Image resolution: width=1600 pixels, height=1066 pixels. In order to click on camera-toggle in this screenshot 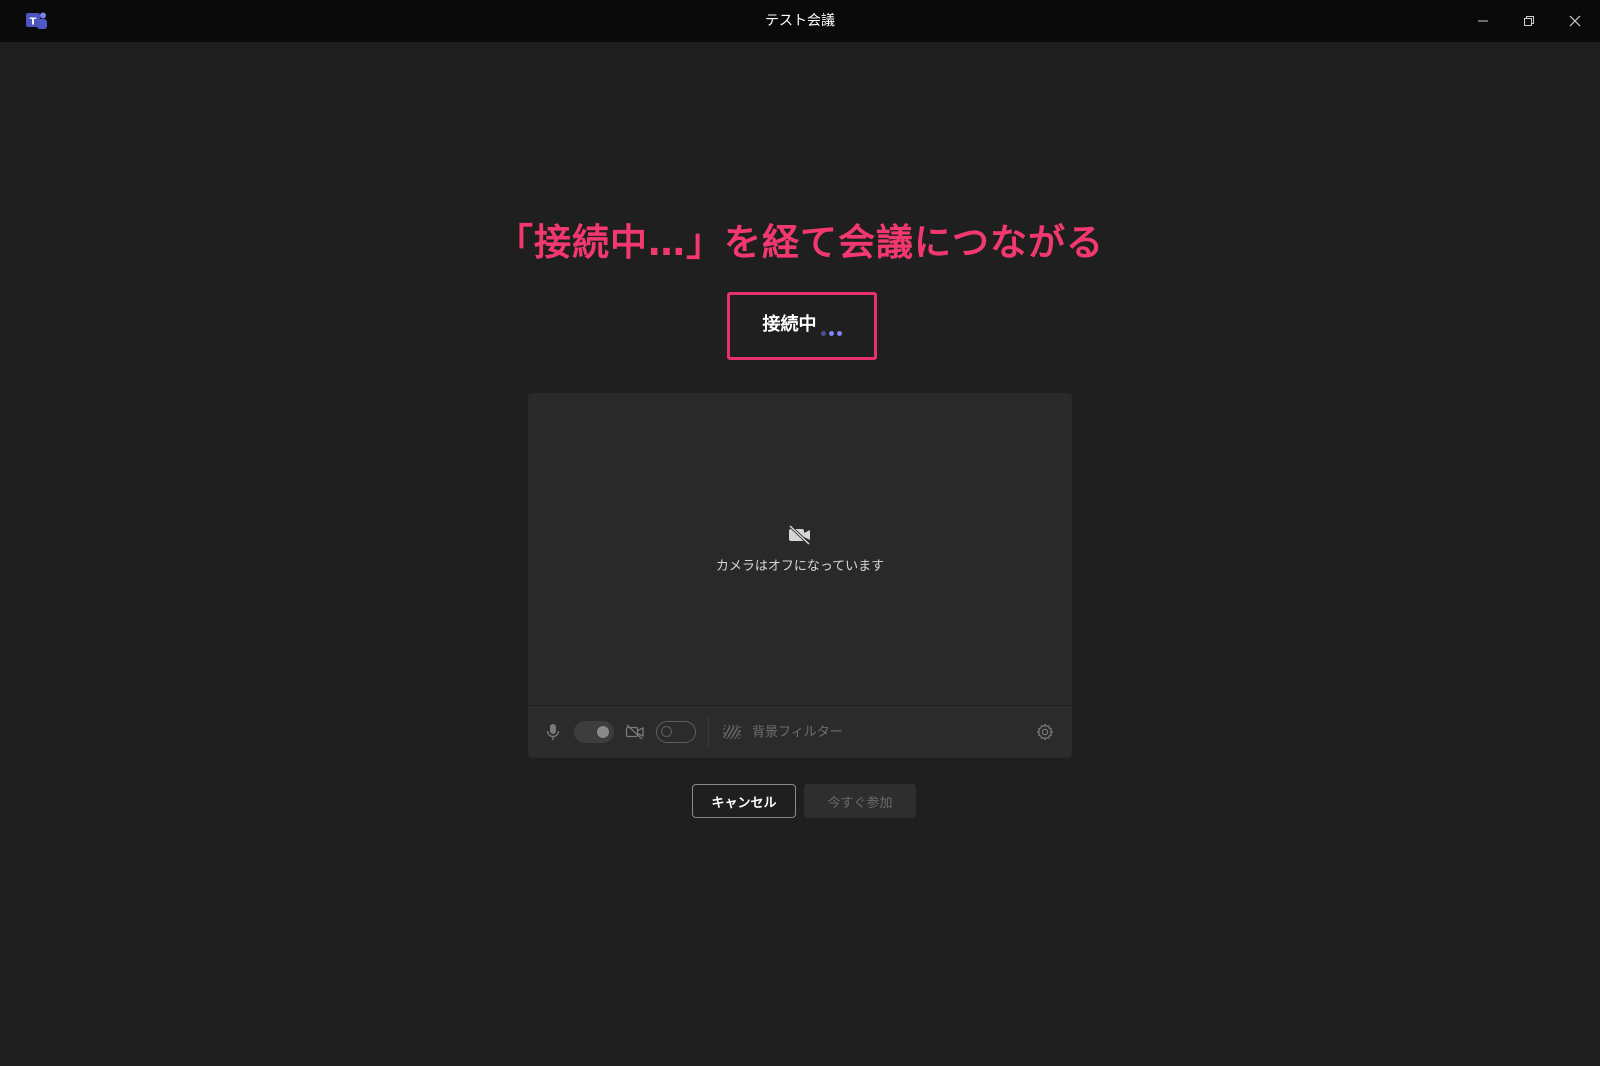, I will do `click(676, 732)`.